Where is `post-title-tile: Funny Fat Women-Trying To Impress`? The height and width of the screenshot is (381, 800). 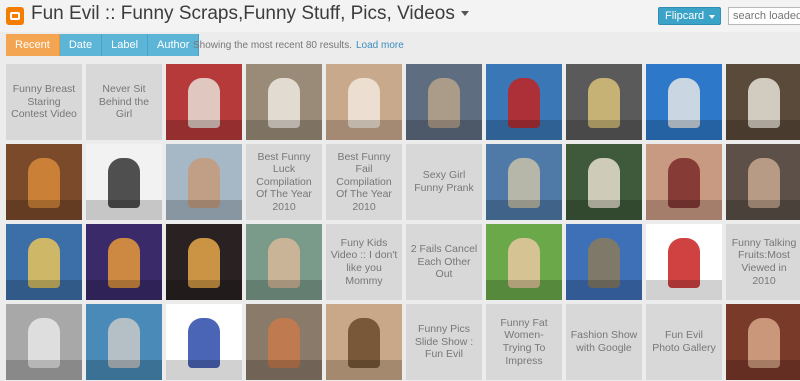
post-title-tile: Funny Fat Women-Trying To Impress is located at coordinates (524, 342).